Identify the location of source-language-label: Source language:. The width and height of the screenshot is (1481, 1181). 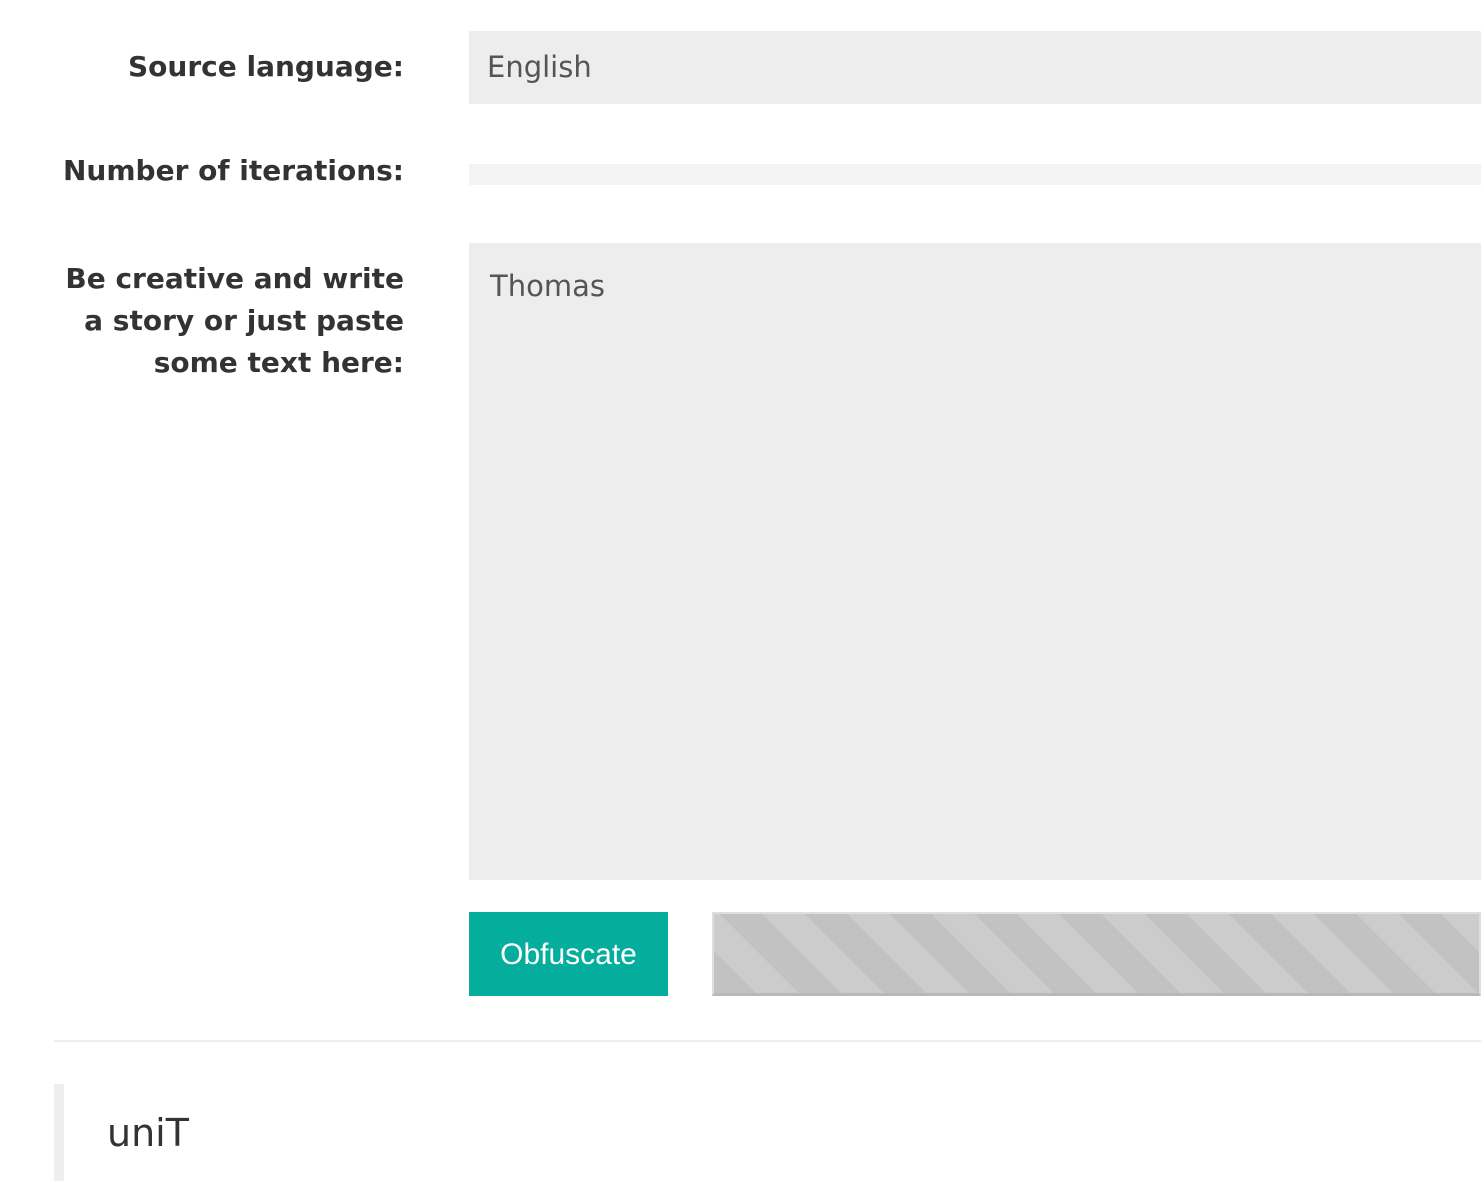
(265, 66).